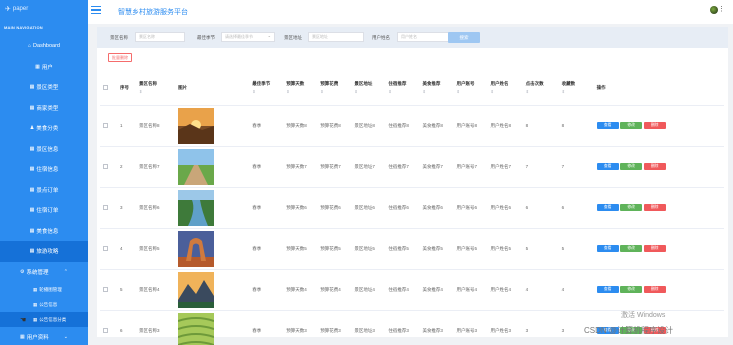 The width and height of the screenshot is (733, 345). Describe the element at coordinates (127, 88) in the screenshot. I see `column-header: 序号` at that location.